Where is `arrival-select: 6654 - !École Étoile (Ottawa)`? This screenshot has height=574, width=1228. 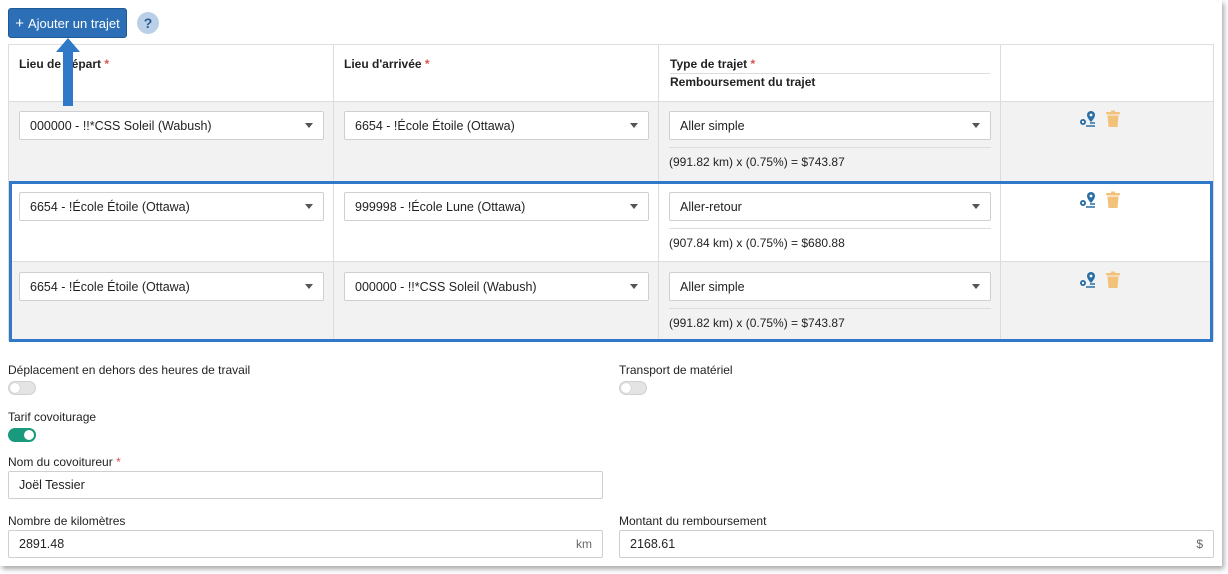
arrival-select: 6654 - !École Étoile (Ottawa) is located at coordinates (496, 125).